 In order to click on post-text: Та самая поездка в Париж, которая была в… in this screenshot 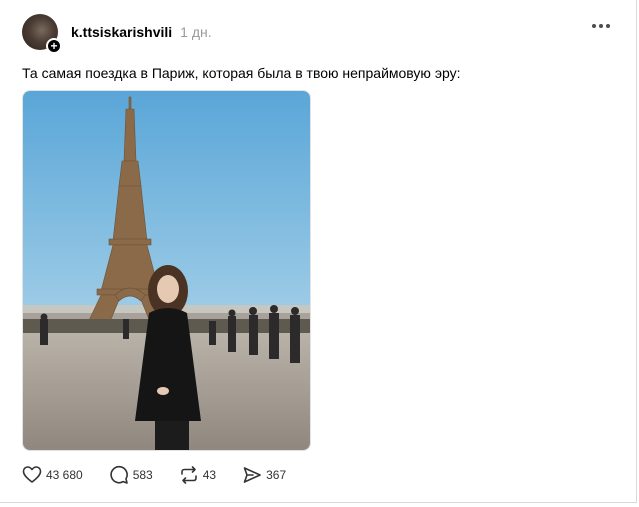, I will do `click(241, 73)`.